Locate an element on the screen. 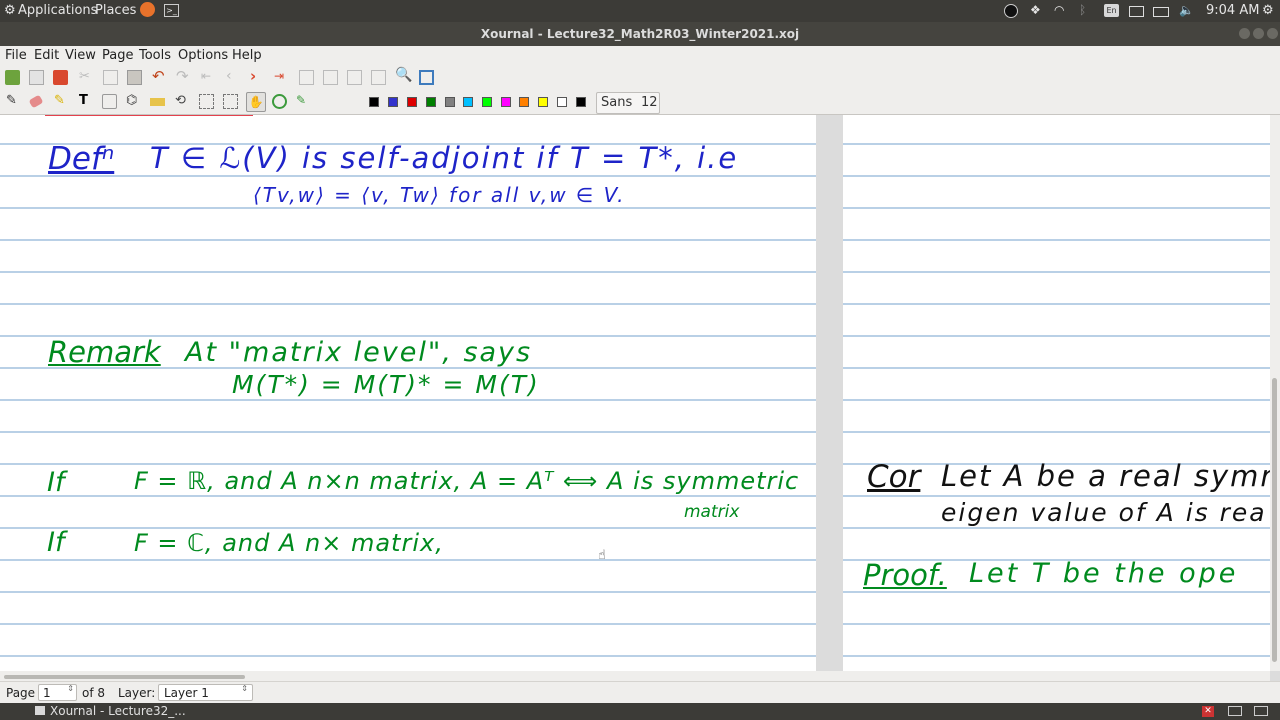 This screenshot has height=720, width=1280. font-button: Sans 12 is located at coordinates (628, 103).